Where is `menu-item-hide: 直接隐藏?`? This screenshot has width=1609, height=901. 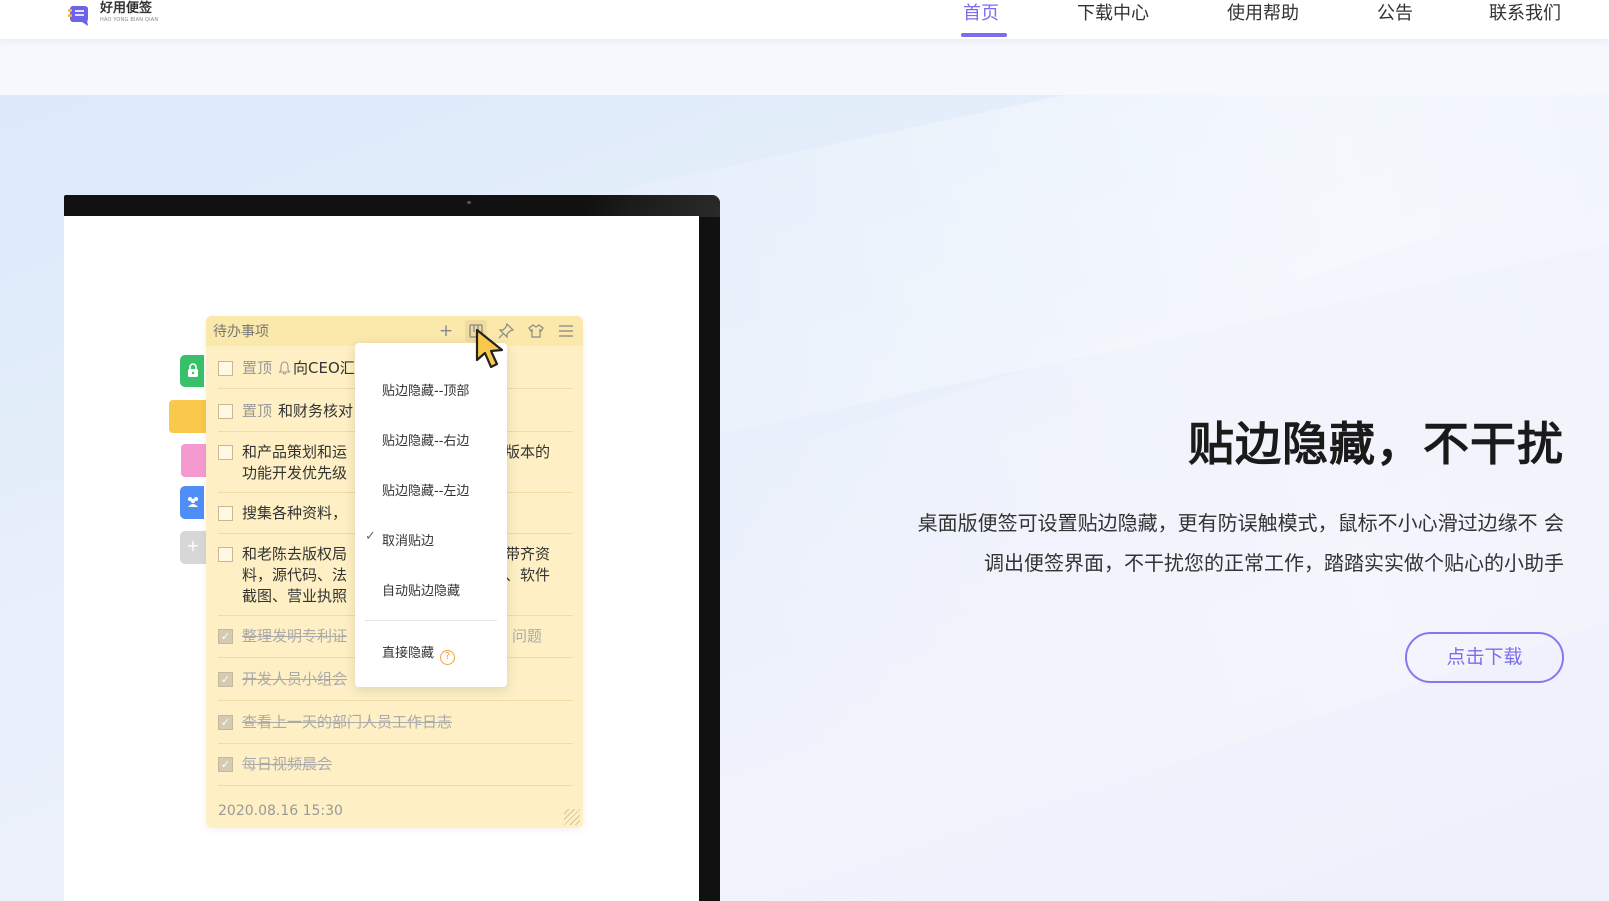 menu-item-hide: 直接隐藏? is located at coordinates (419, 653).